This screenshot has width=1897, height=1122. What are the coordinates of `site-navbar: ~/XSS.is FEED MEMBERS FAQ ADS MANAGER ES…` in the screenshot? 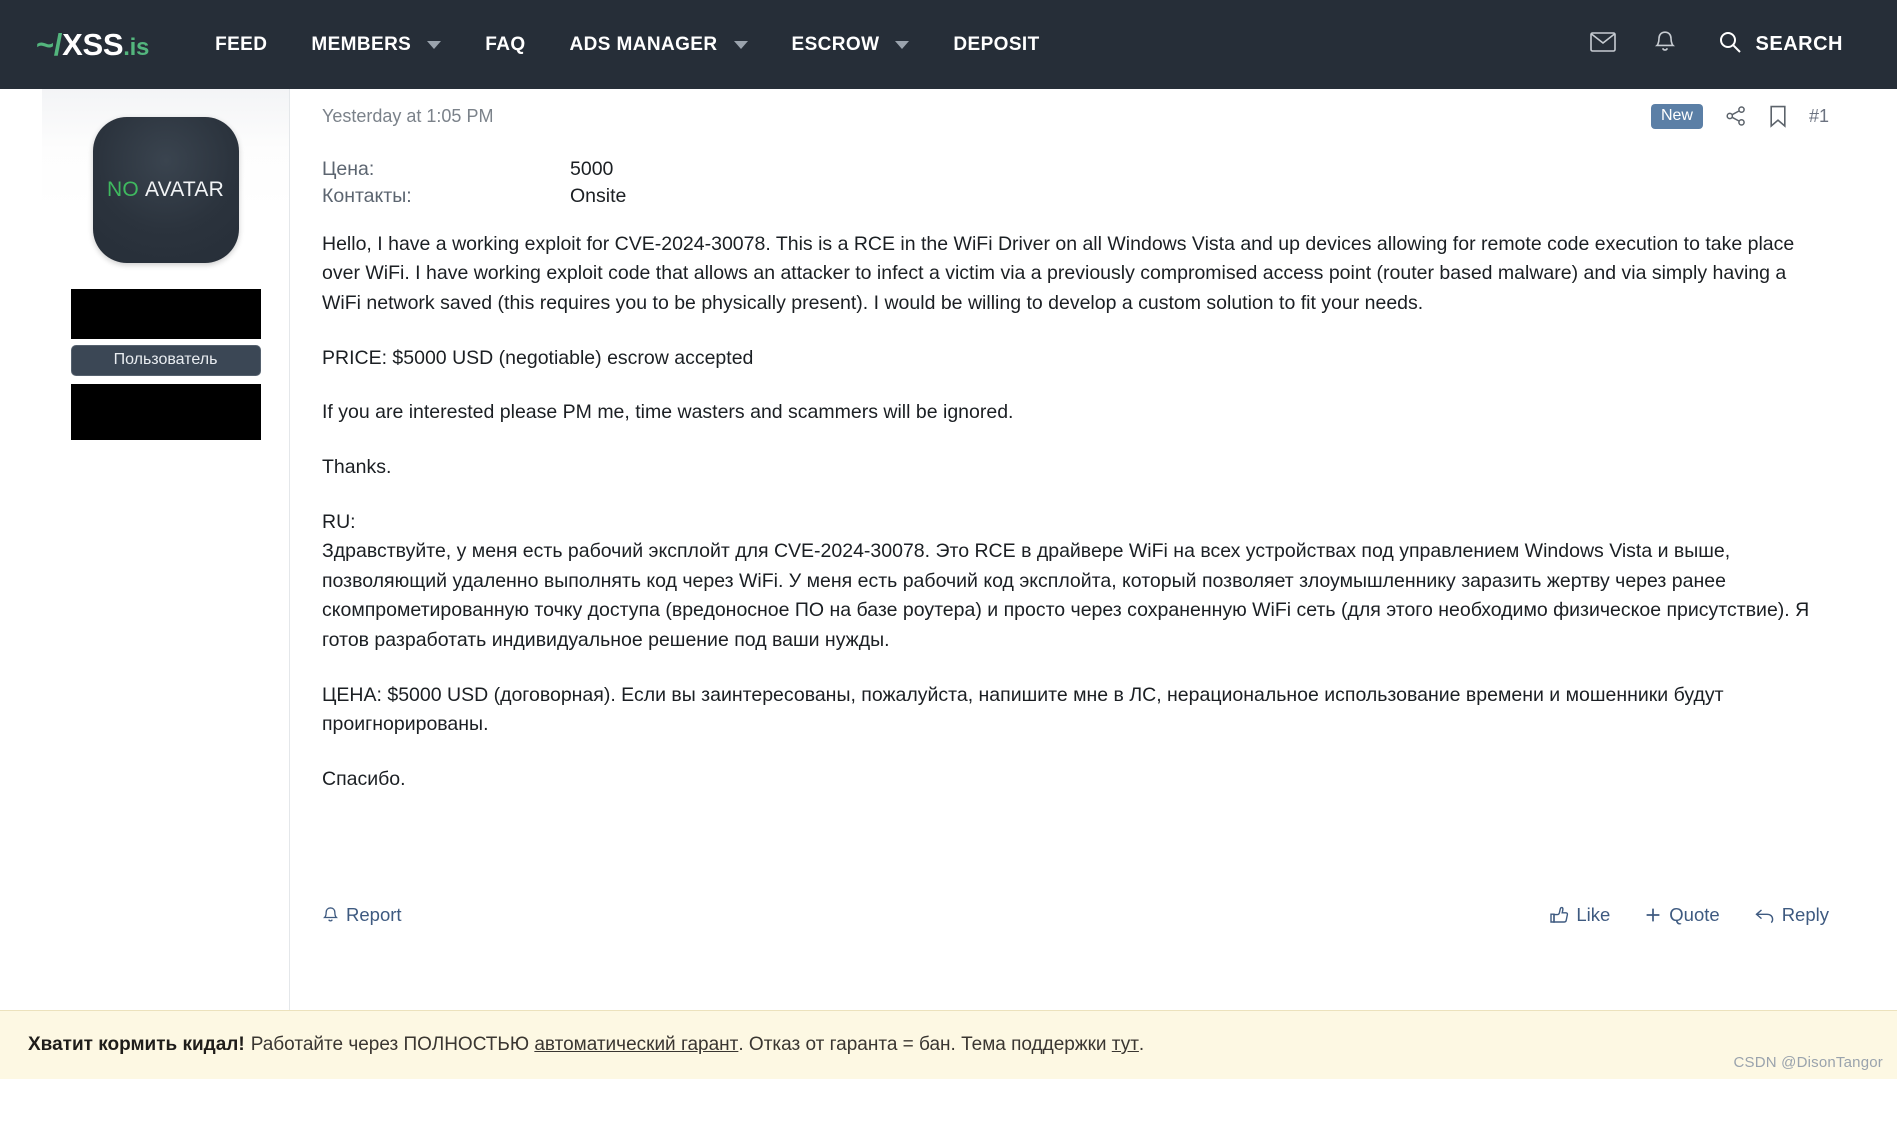 It's located at (948, 44).